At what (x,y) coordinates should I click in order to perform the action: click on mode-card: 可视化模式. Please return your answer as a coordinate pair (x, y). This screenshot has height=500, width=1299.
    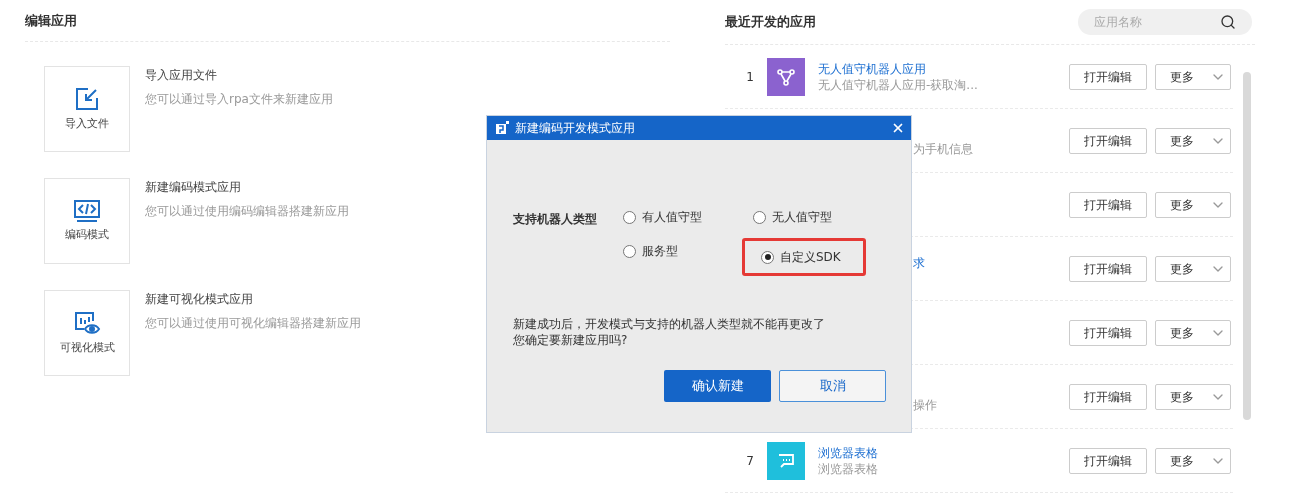
    Looking at the image, I should click on (87, 333).